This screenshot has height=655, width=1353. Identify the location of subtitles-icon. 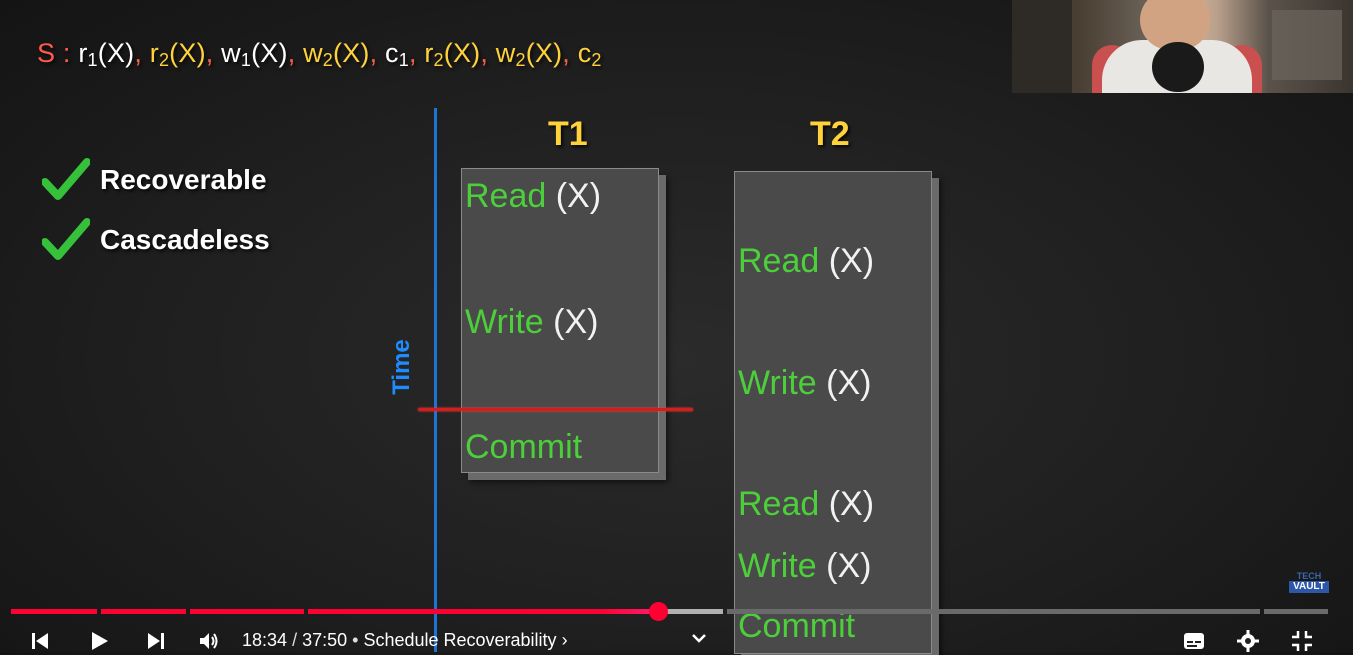
(1194, 641).